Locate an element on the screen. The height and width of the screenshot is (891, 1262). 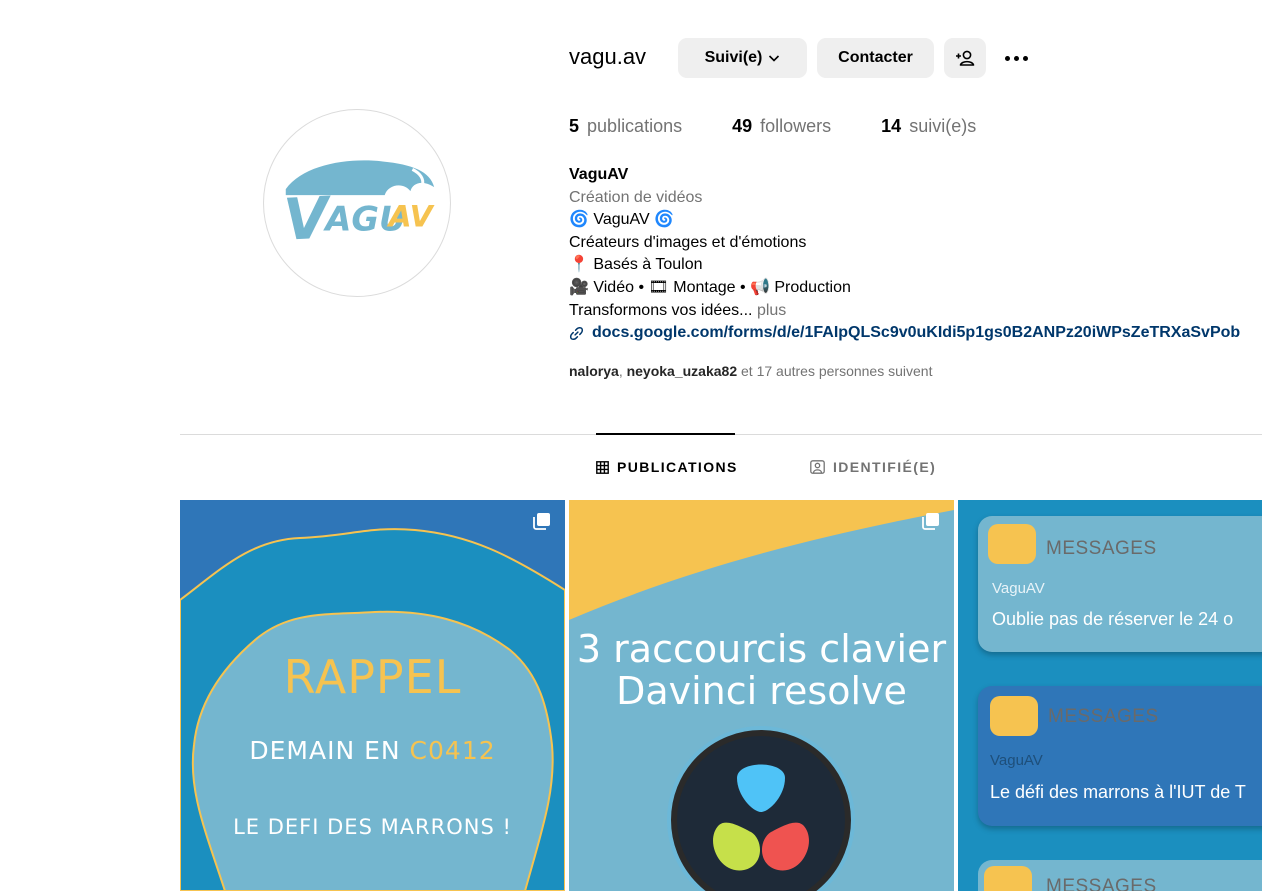
post-1-line-2: DEMAIN EN C0412 is located at coordinates (372, 750).